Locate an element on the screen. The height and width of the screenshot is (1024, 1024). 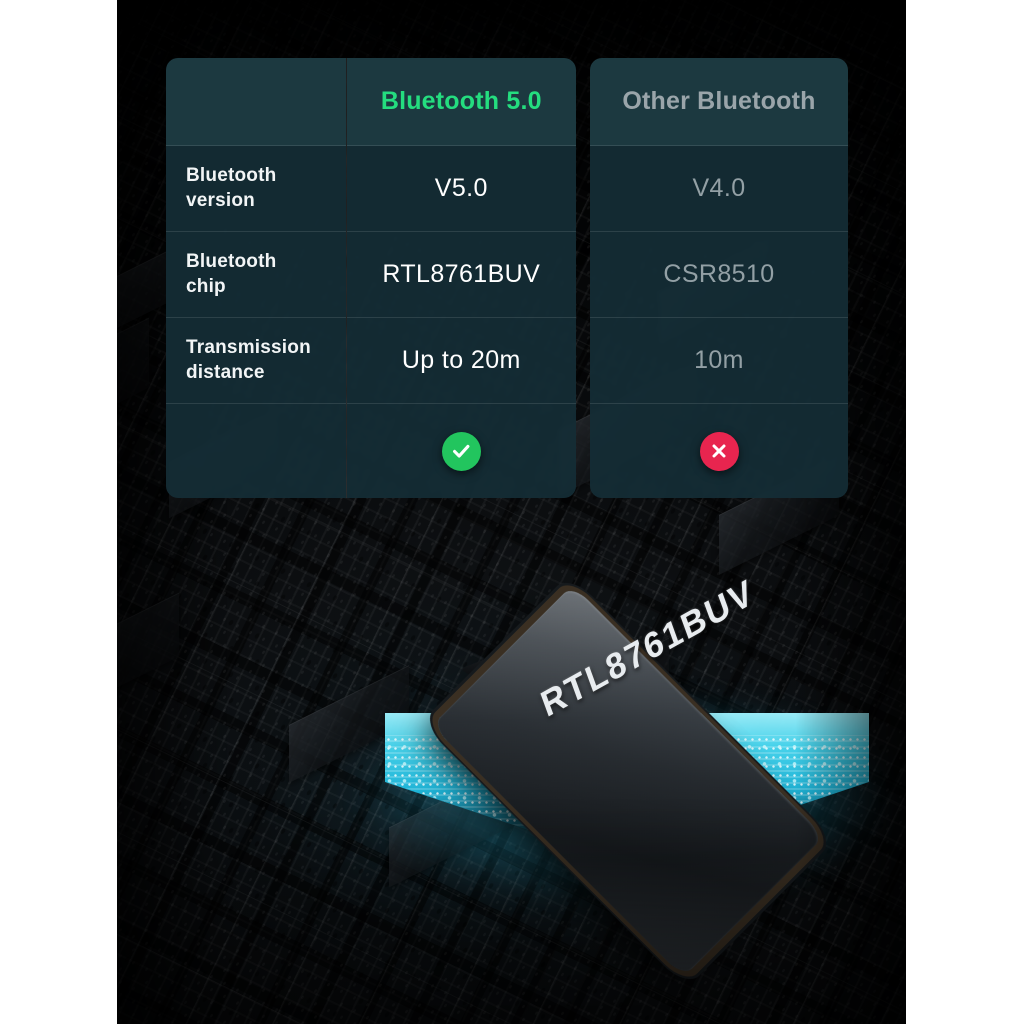
table-cell-bt50-version: V5.0 is located at coordinates (461, 189).